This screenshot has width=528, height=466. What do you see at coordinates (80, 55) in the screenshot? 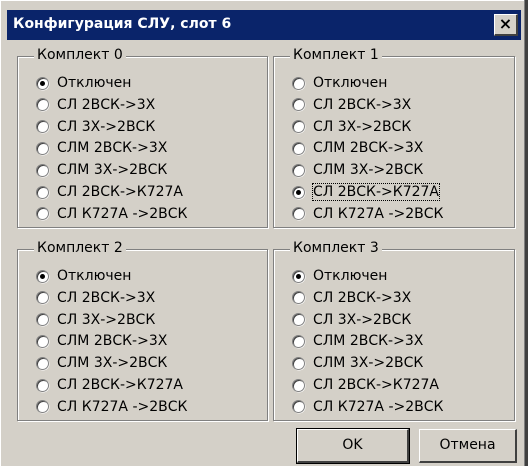
I see `group-title: Комплект 0` at bounding box center [80, 55].